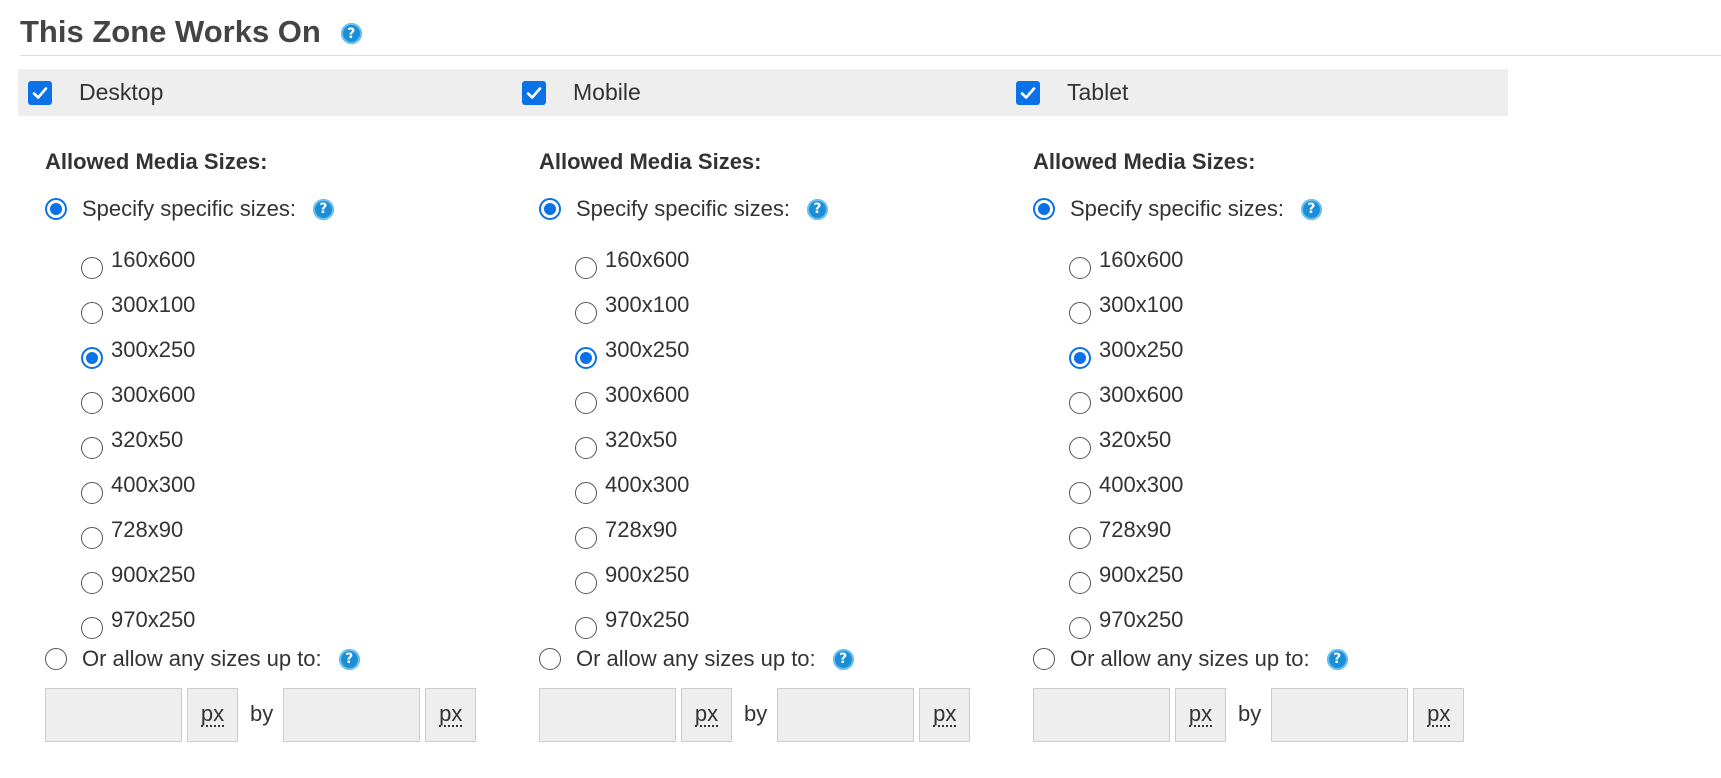 This screenshot has height=778, width=1721. What do you see at coordinates (202, 658) in the screenshot?
I see `any-size-label: Or allow any sizes up to:` at bounding box center [202, 658].